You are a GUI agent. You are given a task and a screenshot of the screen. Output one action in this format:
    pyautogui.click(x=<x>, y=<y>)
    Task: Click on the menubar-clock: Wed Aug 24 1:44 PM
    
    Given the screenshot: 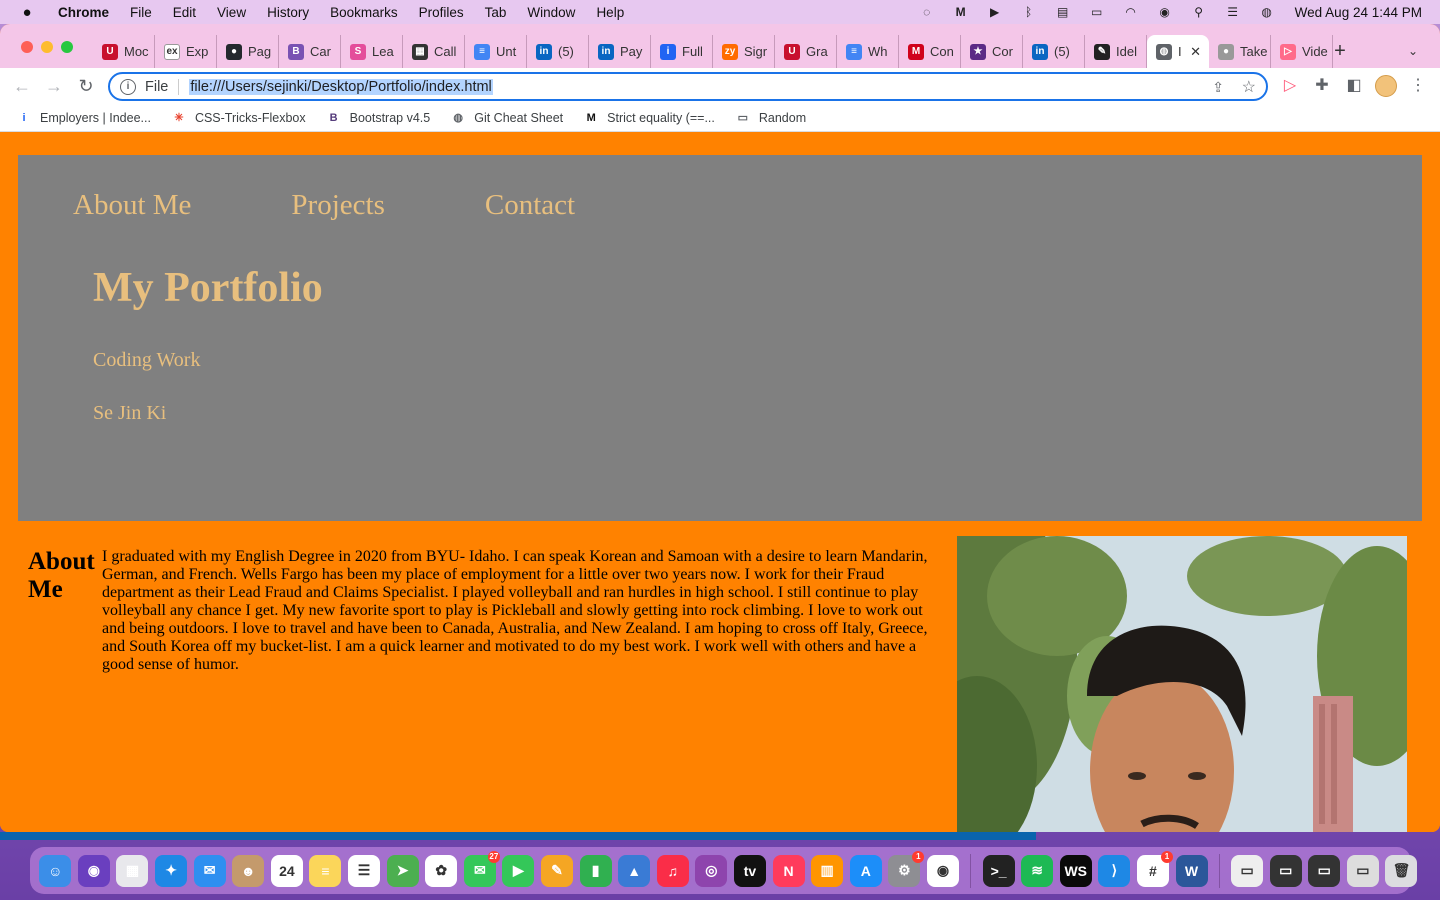 What is the action you would take?
    pyautogui.click(x=1358, y=12)
    